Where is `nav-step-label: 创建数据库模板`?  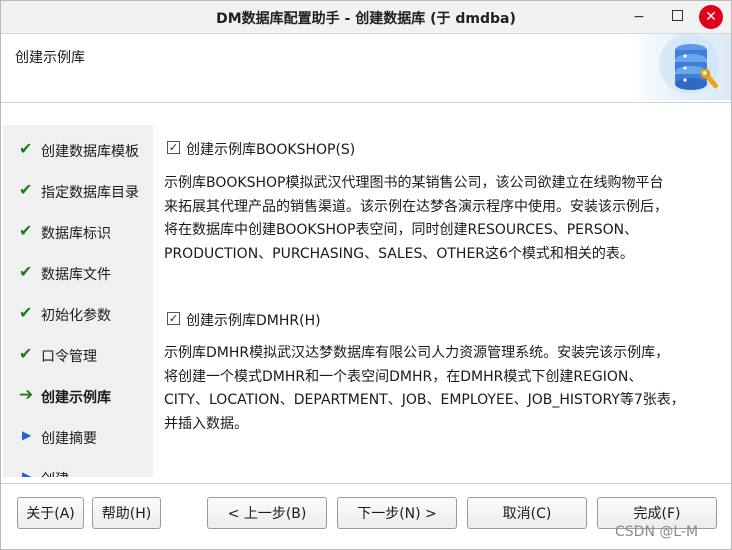 nav-step-label: 创建数据库模板 is located at coordinates (90, 152).